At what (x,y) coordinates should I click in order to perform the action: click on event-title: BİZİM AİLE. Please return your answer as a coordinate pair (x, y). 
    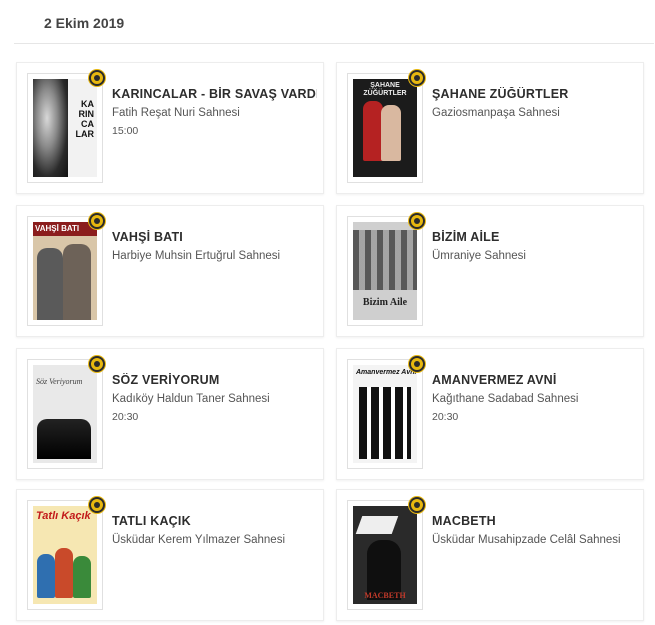
    Looking at the image, I should click on (534, 237).